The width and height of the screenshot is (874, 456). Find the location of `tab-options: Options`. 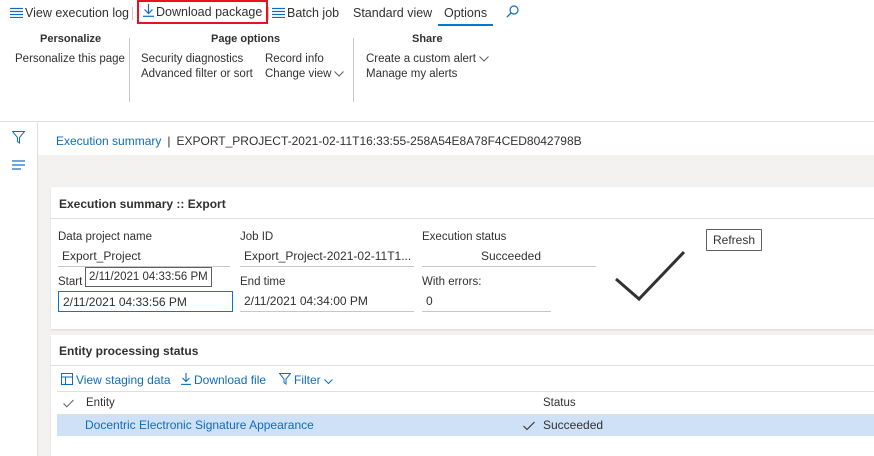

tab-options: Options is located at coordinates (466, 13).